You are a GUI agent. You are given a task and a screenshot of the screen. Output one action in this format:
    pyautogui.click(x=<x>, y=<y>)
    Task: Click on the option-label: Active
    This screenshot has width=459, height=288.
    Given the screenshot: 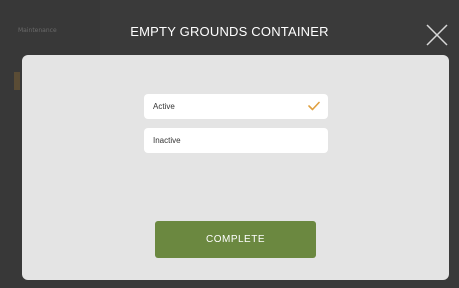 What is the action you would take?
    pyautogui.click(x=164, y=106)
    